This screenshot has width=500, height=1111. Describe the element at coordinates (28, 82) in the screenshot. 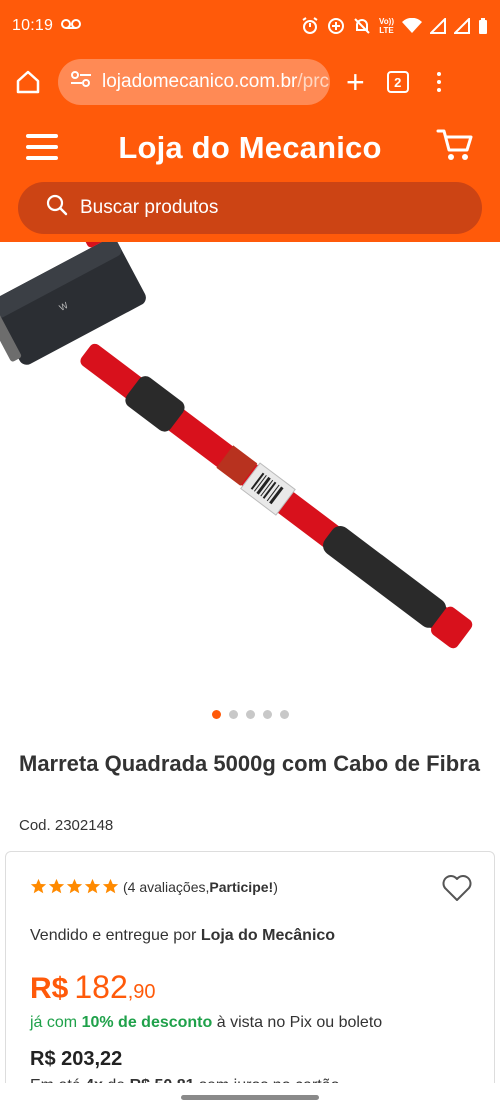

I see `home-icon` at that location.